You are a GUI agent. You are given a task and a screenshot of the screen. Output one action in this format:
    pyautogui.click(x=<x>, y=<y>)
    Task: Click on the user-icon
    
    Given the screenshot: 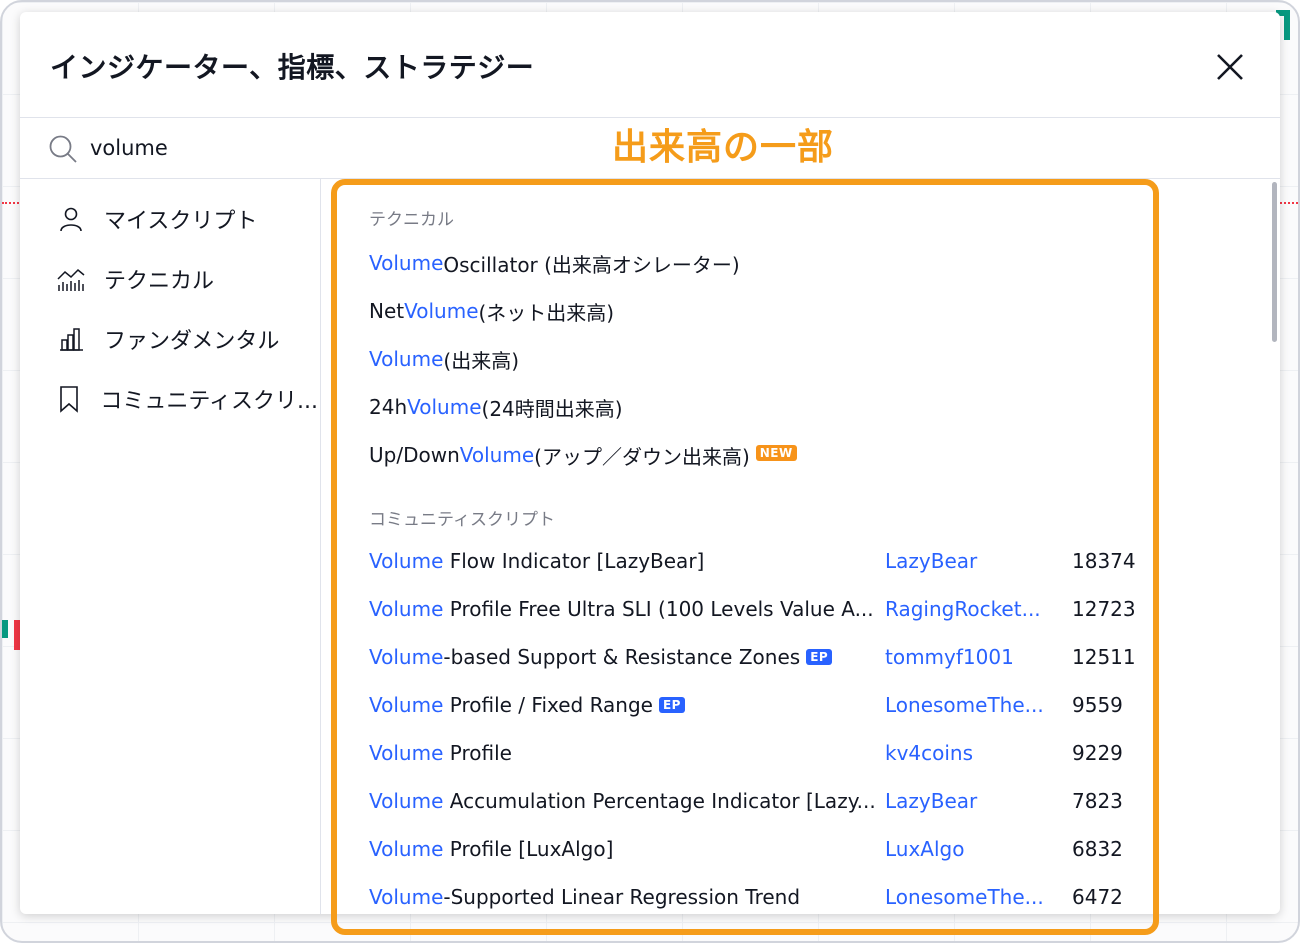 What is the action you would take?
    pyautogui.click(x=71, y=219)
    